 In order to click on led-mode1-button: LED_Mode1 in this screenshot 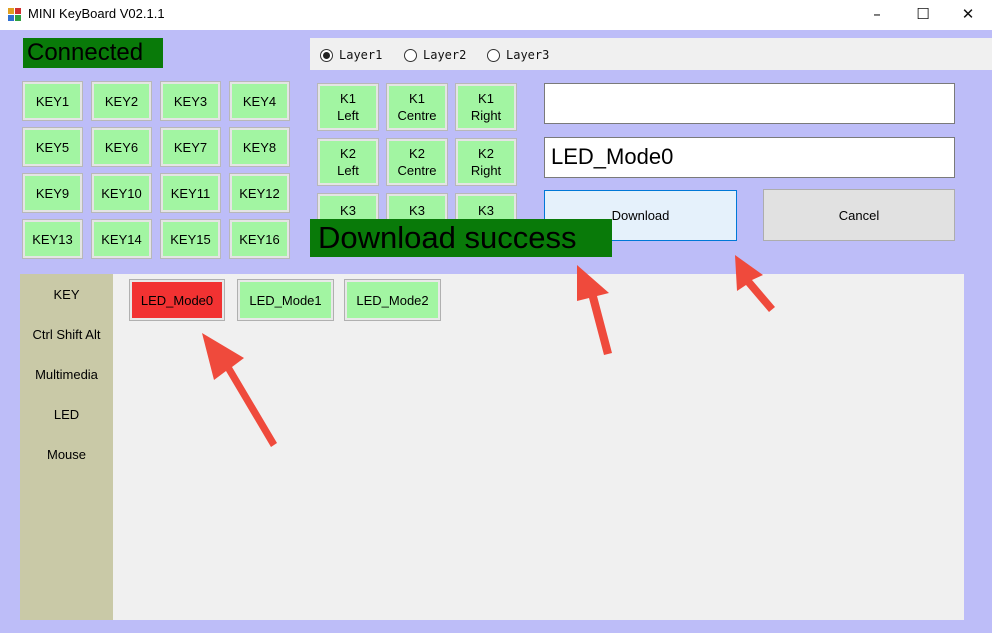, I will do `click(285, 300)`.